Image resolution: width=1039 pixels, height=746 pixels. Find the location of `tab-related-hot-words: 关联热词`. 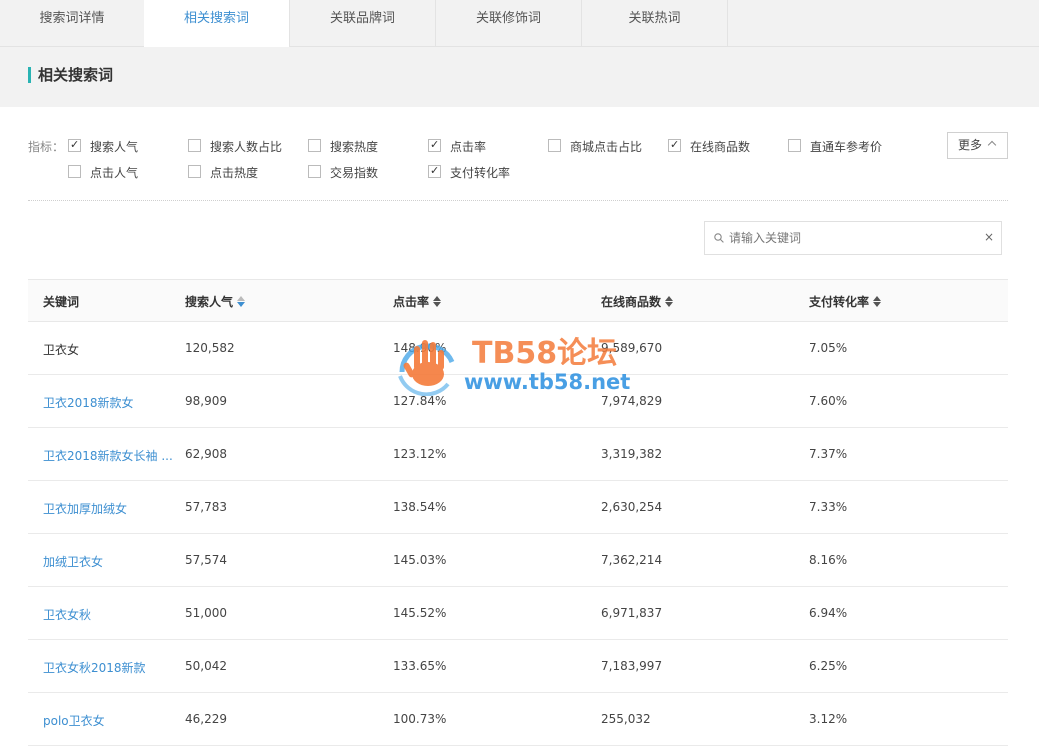

tab-related-hot-words: 关联热词 is located at coordinates (655, 23).